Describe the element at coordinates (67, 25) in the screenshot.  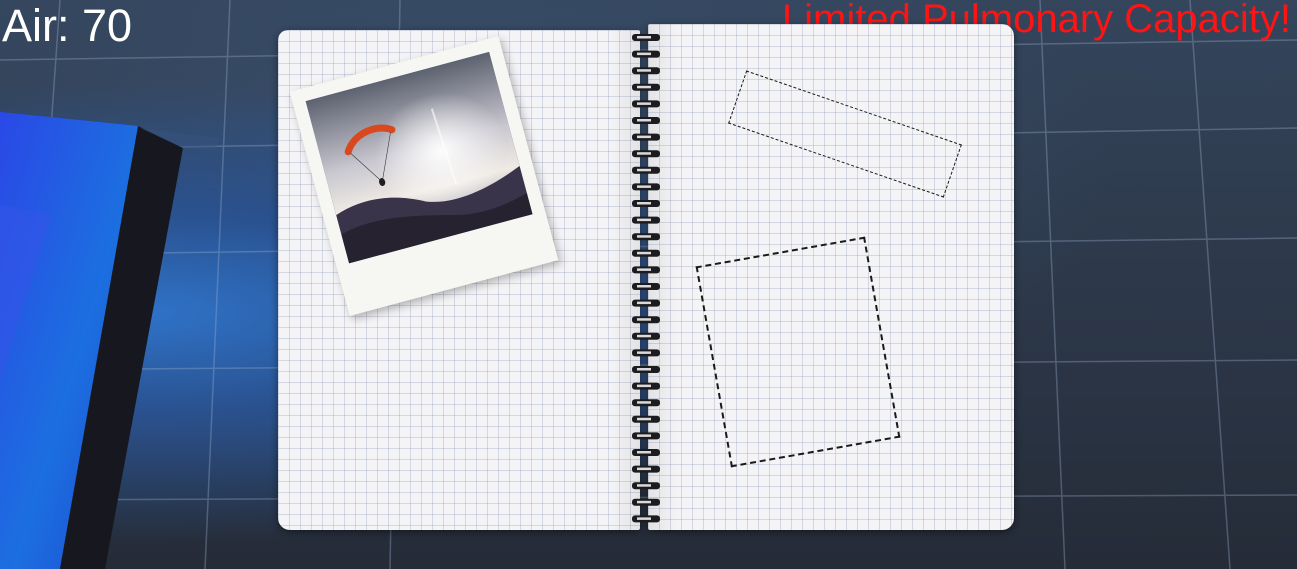
I see `air-counter: Air: 70` at that location.